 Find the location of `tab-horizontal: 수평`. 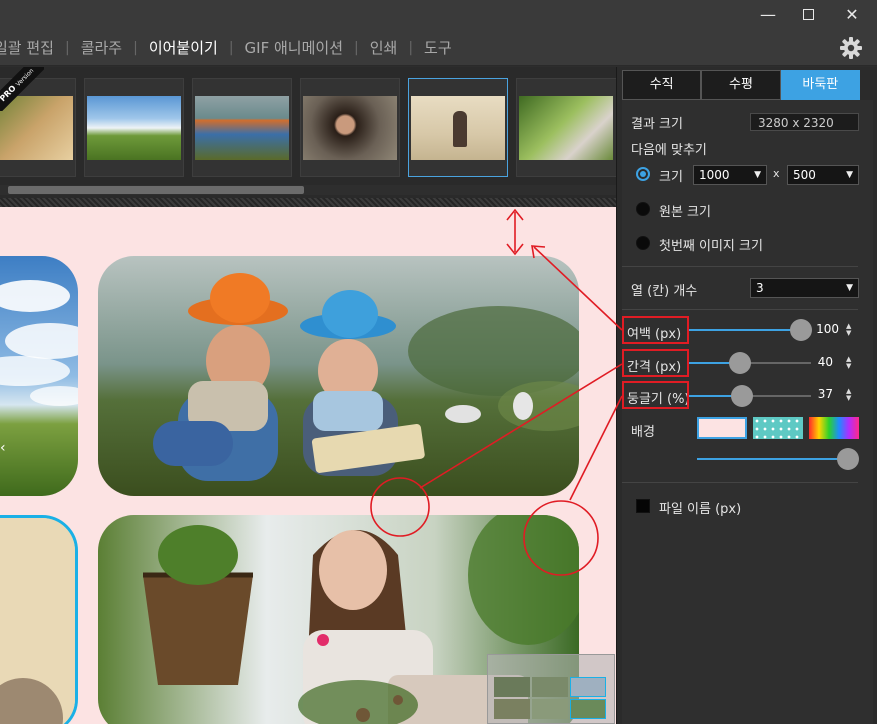

tab-horizontal: 수평 is located at coordinates (741, 85).